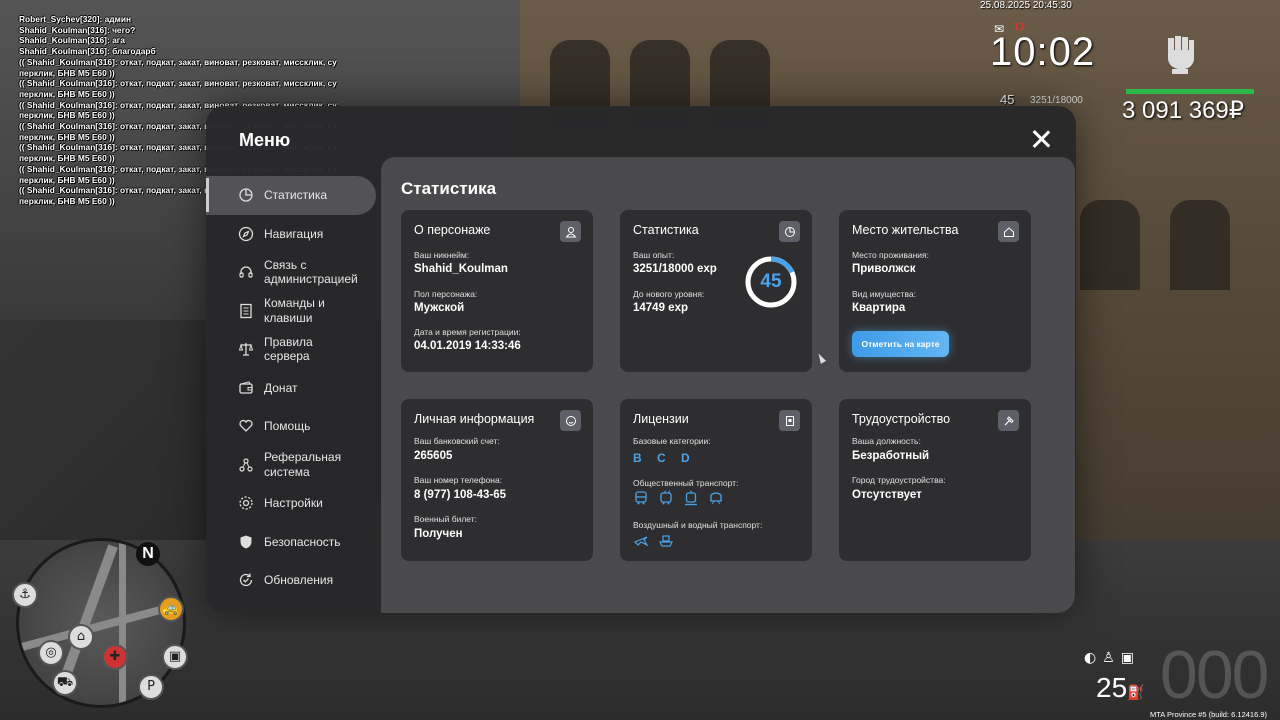  Describe the element at coordinates (789, 420) in the screenshot. I see `license-icon` at that location.